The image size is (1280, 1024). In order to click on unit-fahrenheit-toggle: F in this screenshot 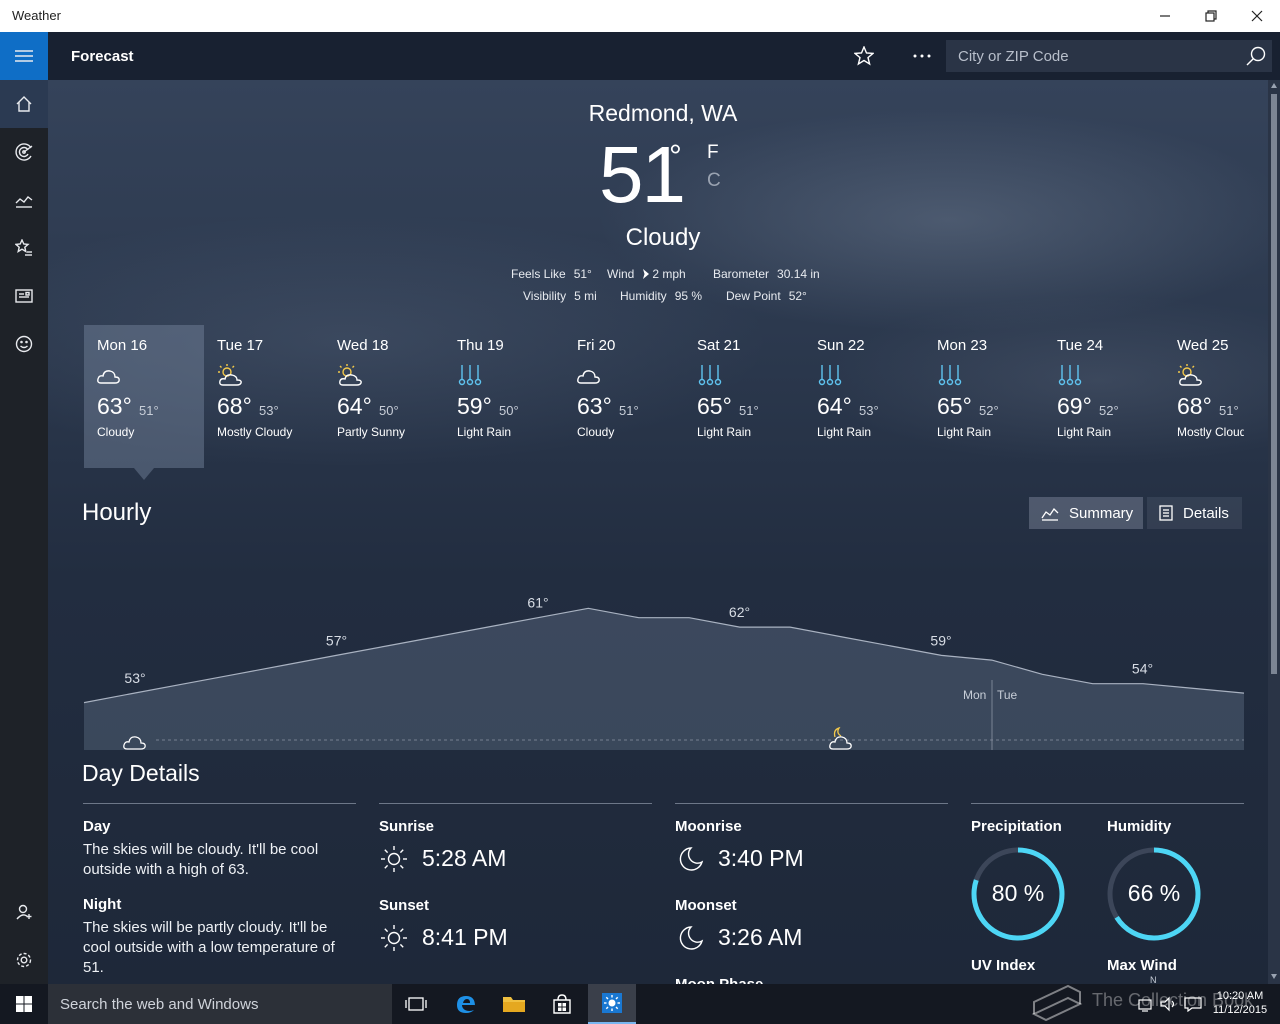, I will do `click(713, 153)`.